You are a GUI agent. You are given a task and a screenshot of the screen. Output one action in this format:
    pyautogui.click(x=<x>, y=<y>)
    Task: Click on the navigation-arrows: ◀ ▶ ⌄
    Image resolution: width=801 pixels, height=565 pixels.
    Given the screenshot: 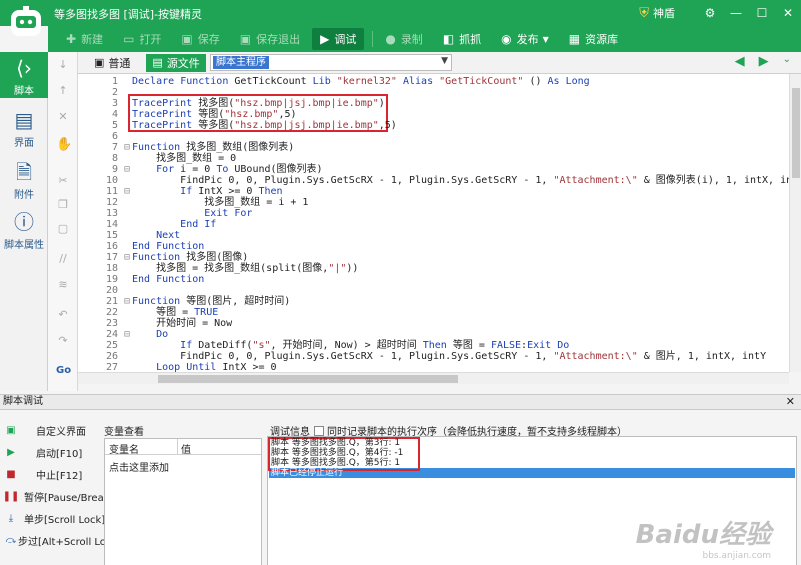 What is the action you would take?
    pyautogui.click(x=756, y=61)
    